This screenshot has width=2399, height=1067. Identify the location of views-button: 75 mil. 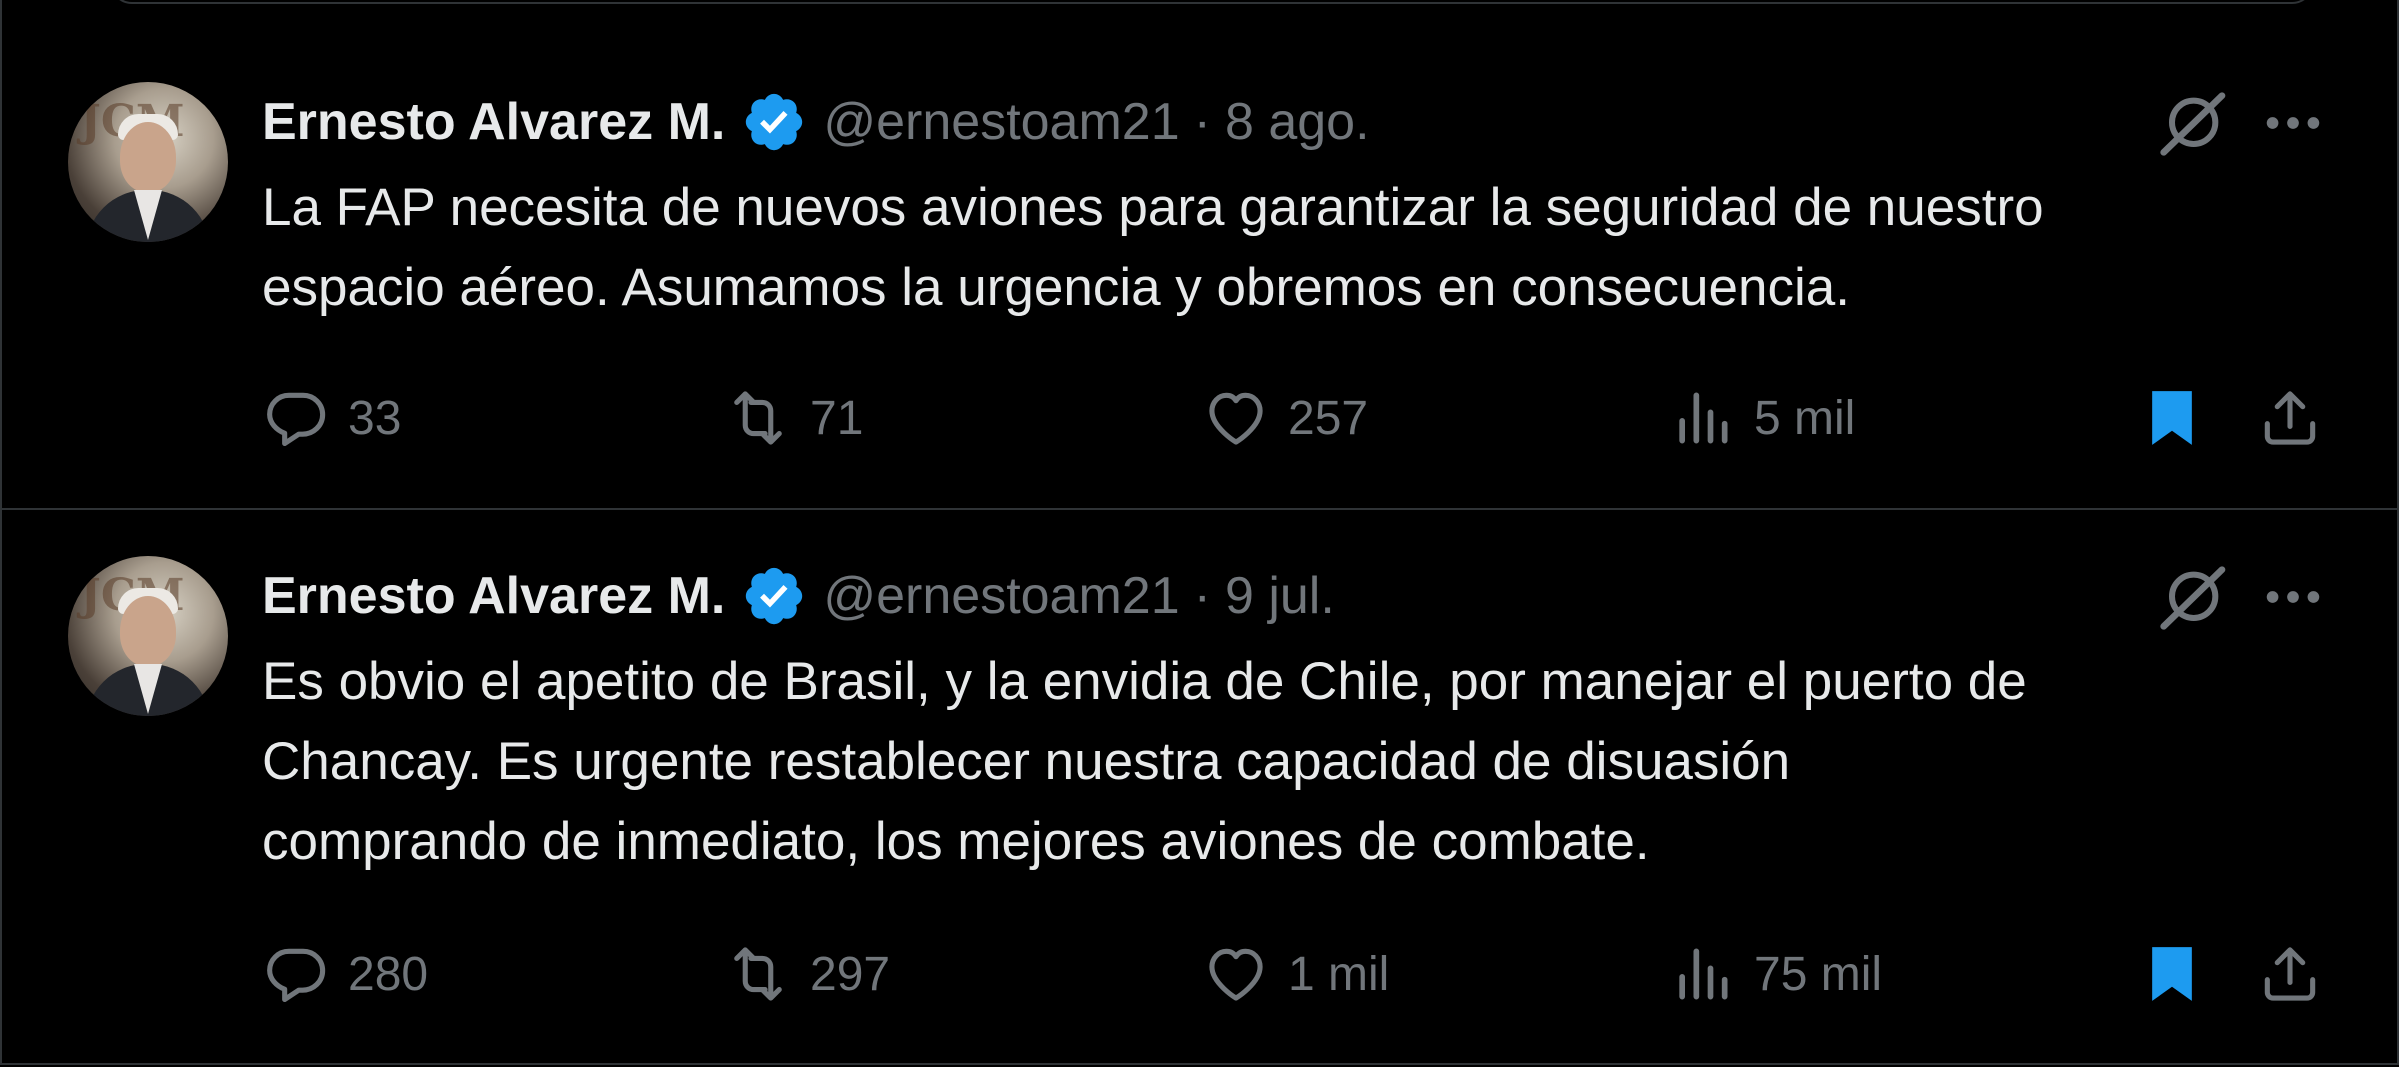
(1775, 974).